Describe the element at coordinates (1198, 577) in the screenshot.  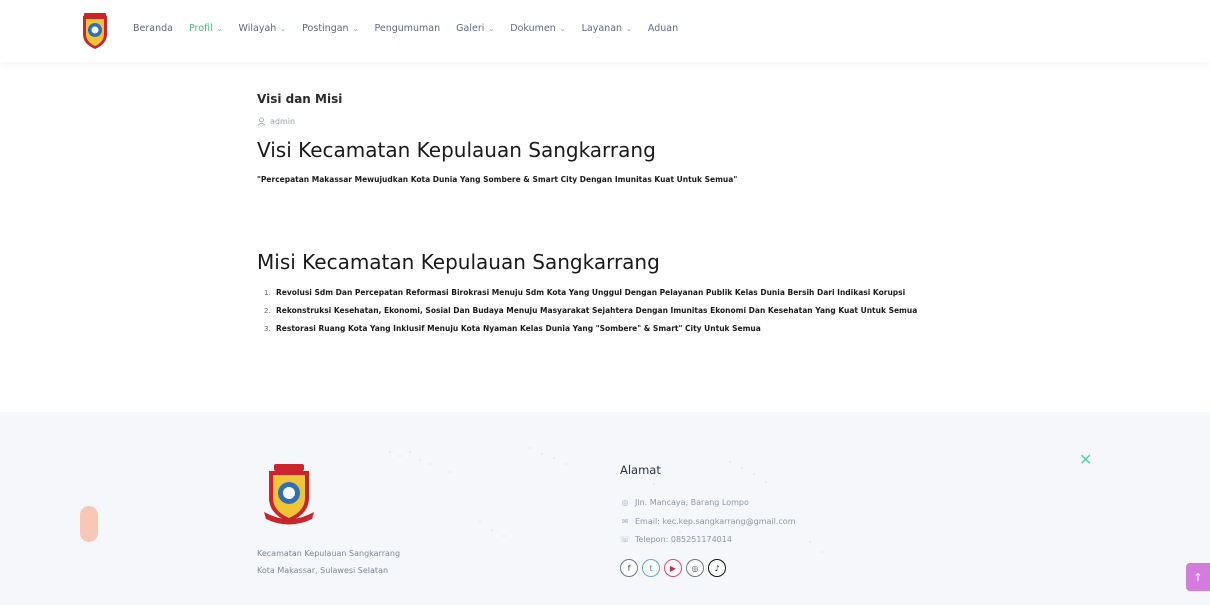
I see `scroll-to-top-button: ↑` at that location.